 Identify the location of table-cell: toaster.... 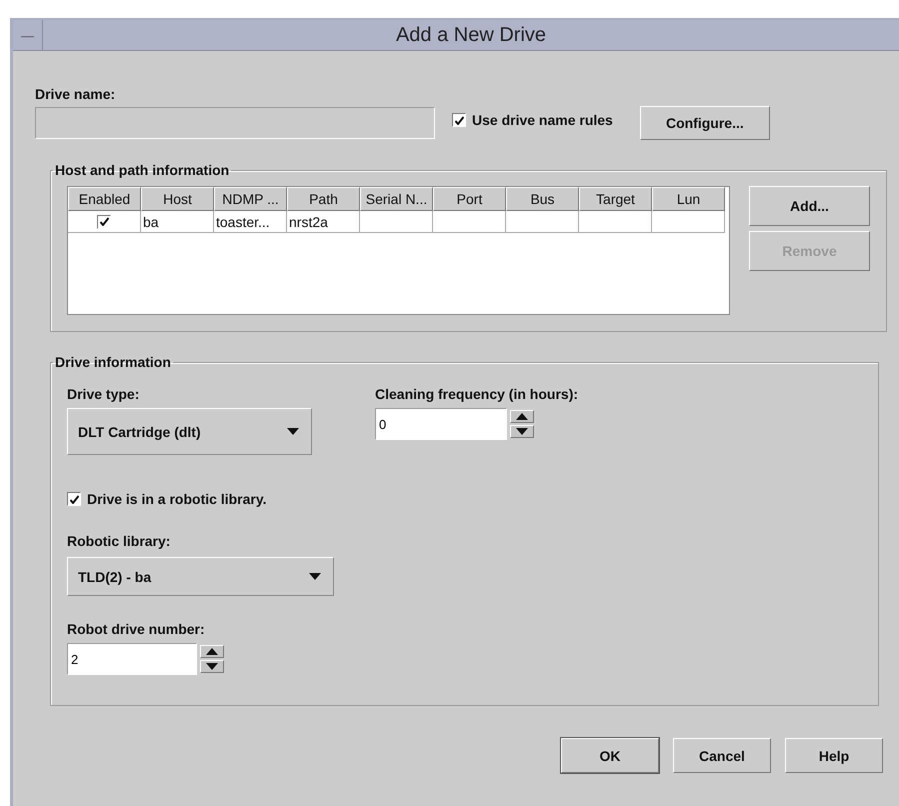
(250, 222).